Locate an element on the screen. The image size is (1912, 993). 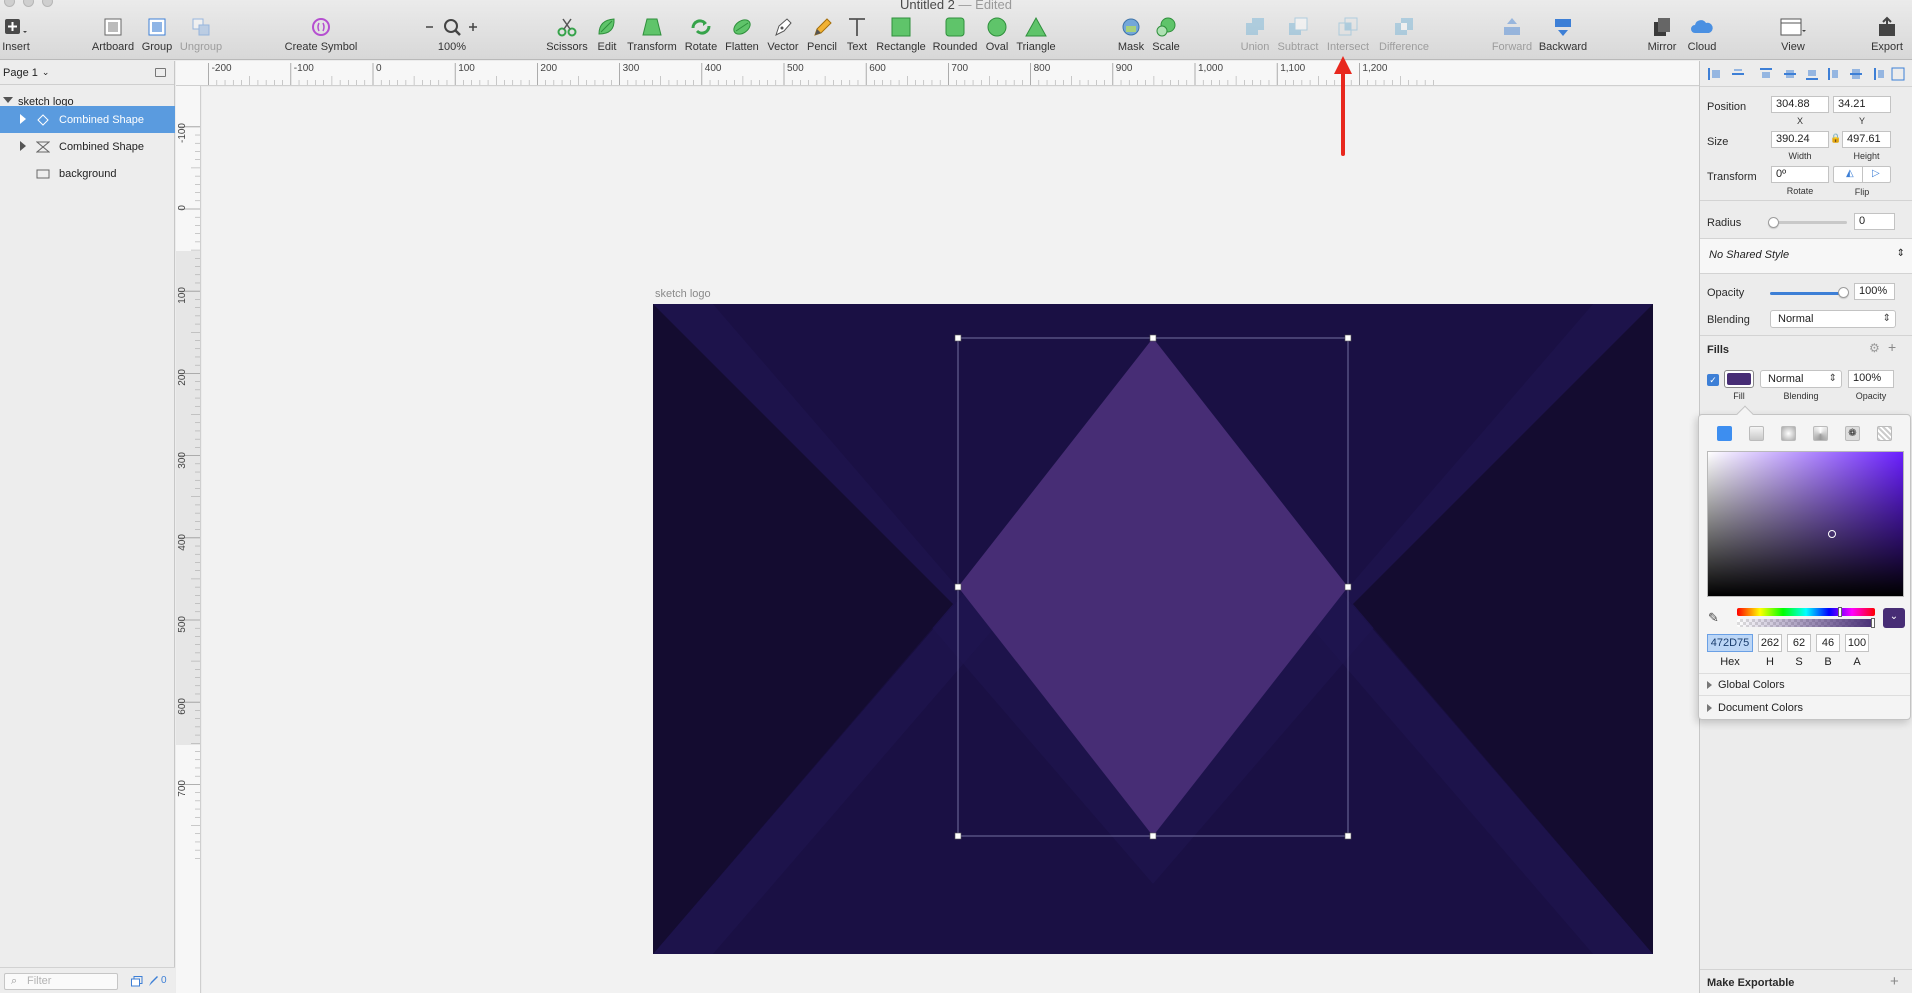
layer-combined-shape-diamond: Combined Shape is located at coordinates (87, 119).